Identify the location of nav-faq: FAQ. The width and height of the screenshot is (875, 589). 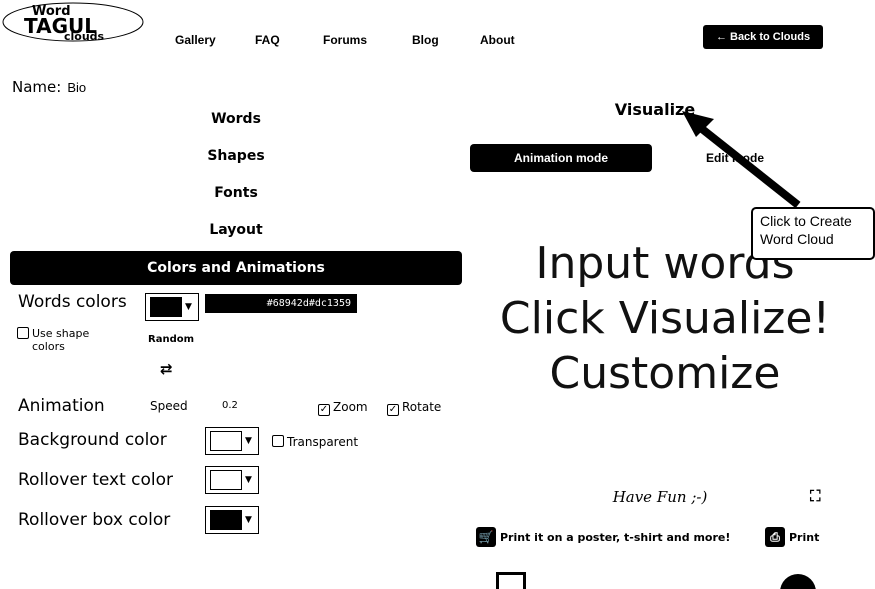
(267, 40).